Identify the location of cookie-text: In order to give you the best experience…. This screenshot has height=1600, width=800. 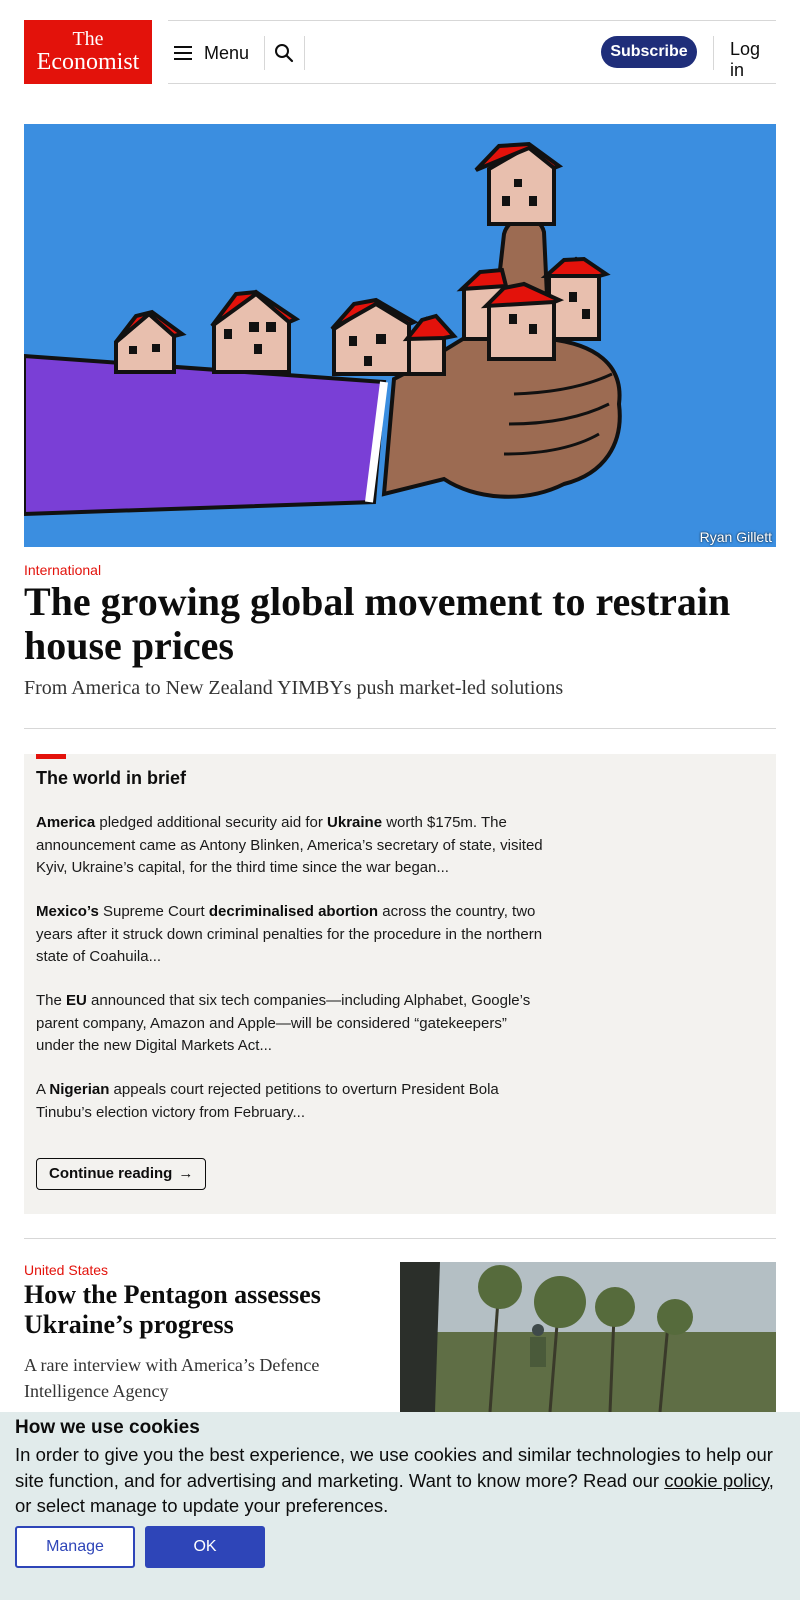
(400, 1480).